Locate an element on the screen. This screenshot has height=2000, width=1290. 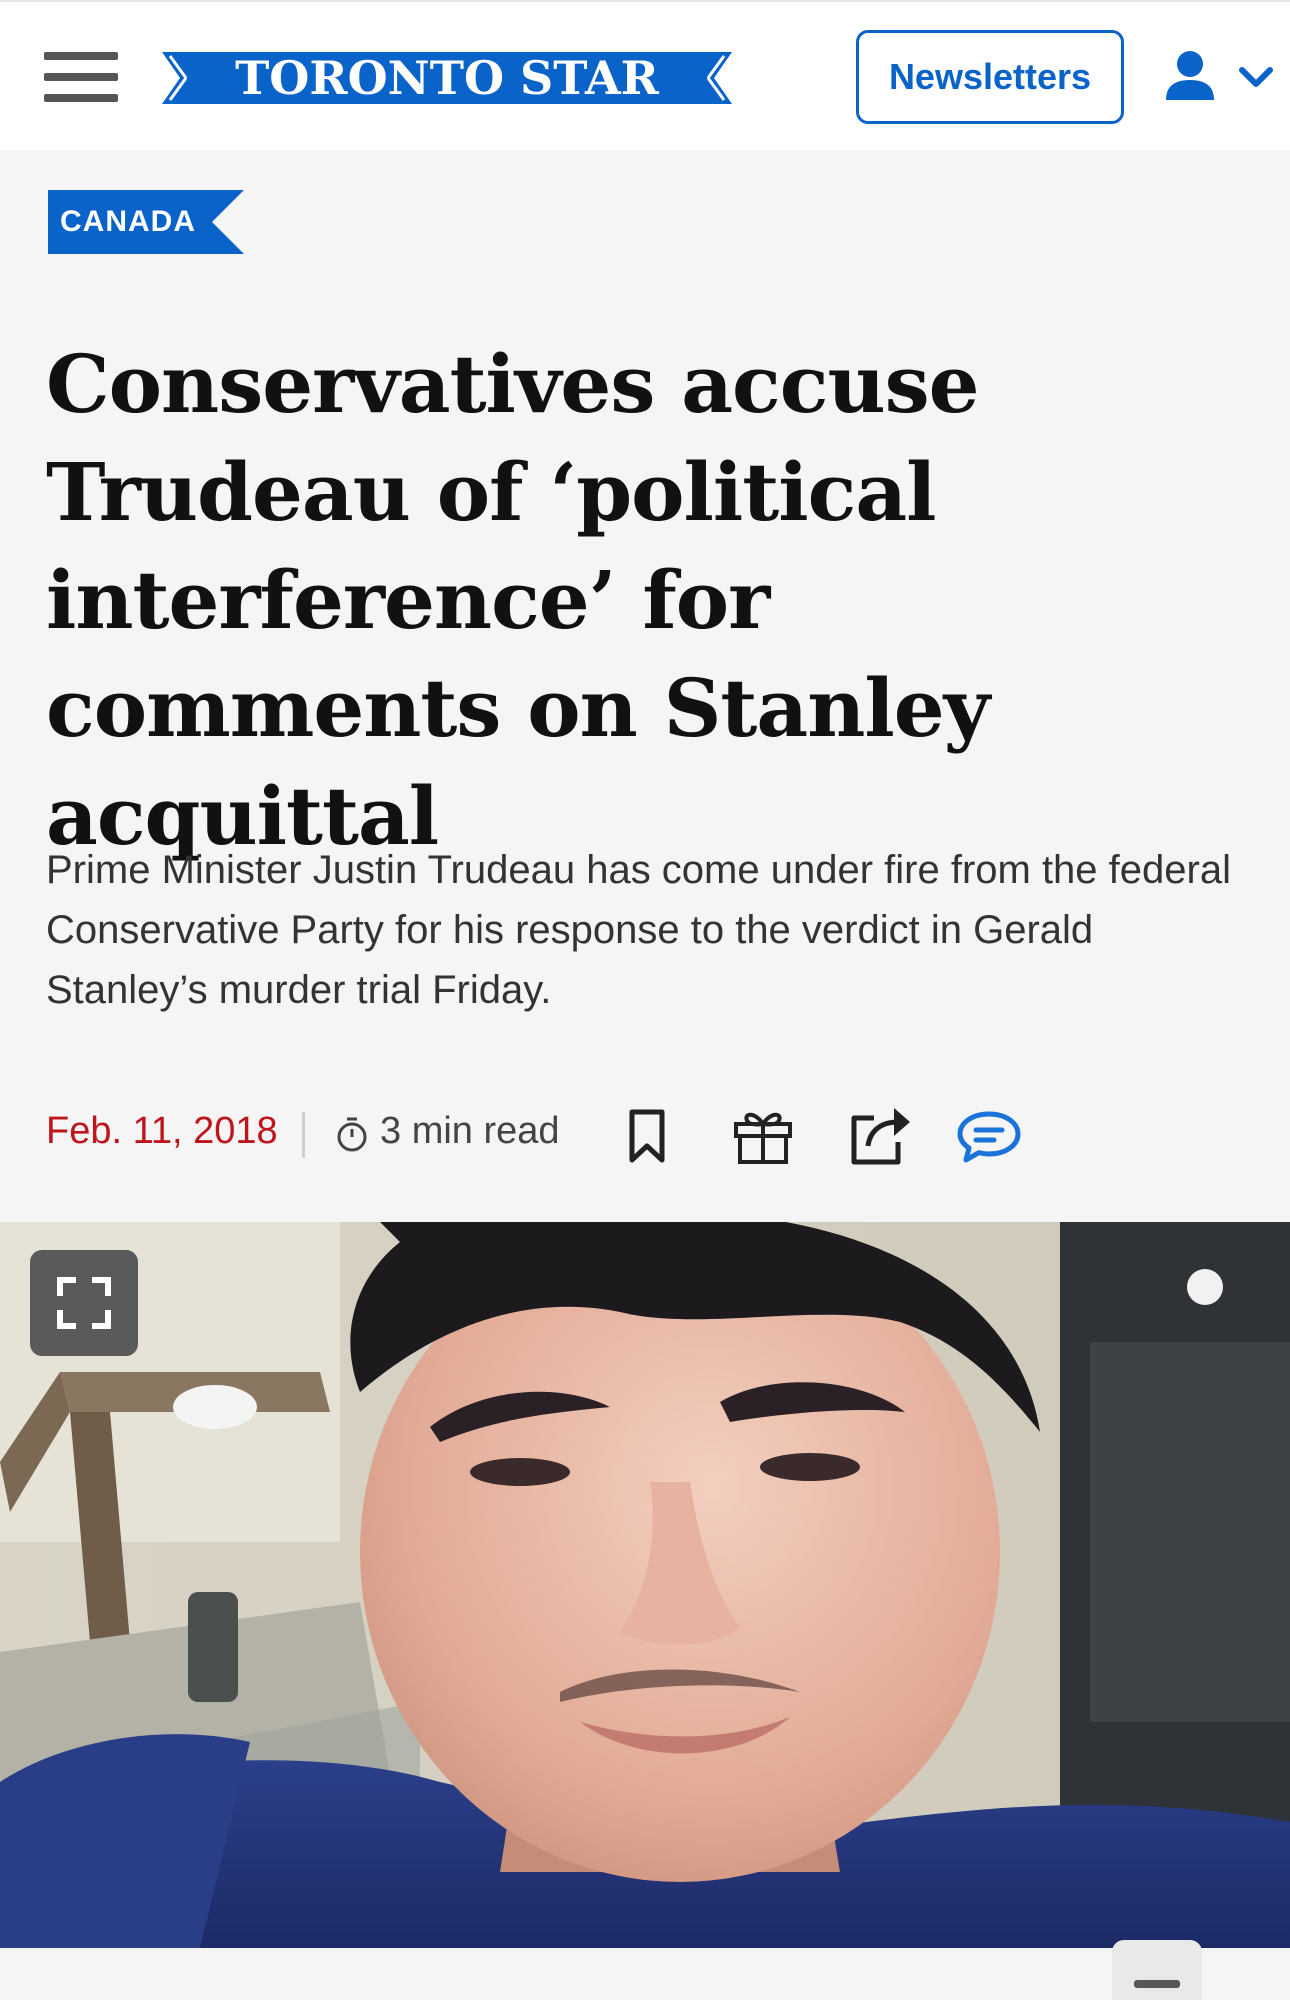
stopwatch-icon is located at coordinates (352, 1134).